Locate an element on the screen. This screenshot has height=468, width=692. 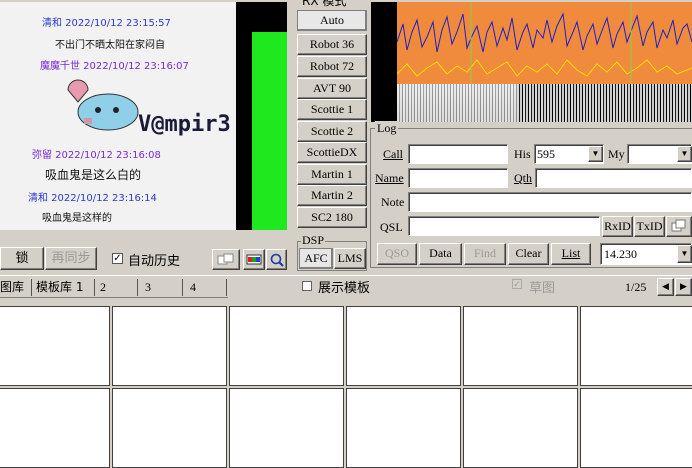
note-label: Note is located at coordinates (393, 202).